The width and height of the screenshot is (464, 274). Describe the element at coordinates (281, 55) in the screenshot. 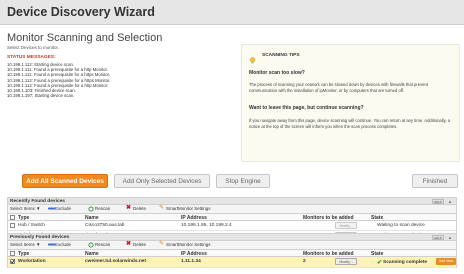

I see `tips-heading: SCANNING TIPS` at that location.